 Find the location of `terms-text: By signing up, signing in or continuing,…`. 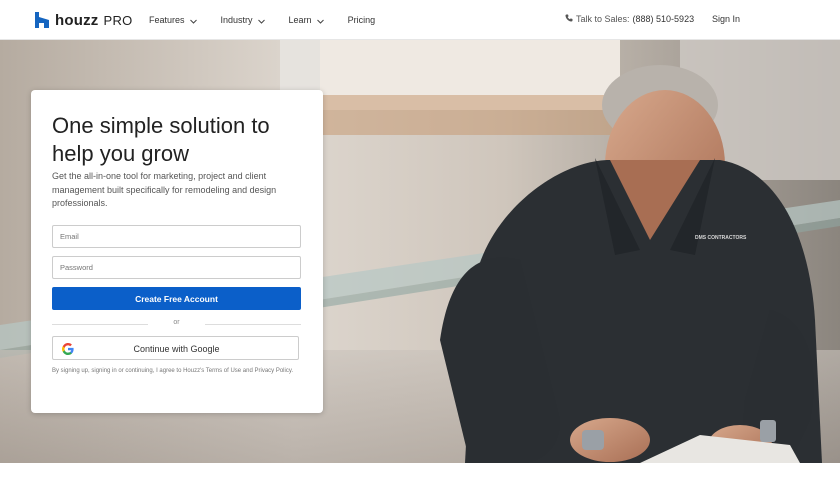

terms-text: By signing up, signing in or continuing,… is located at coordinates (174, 371).